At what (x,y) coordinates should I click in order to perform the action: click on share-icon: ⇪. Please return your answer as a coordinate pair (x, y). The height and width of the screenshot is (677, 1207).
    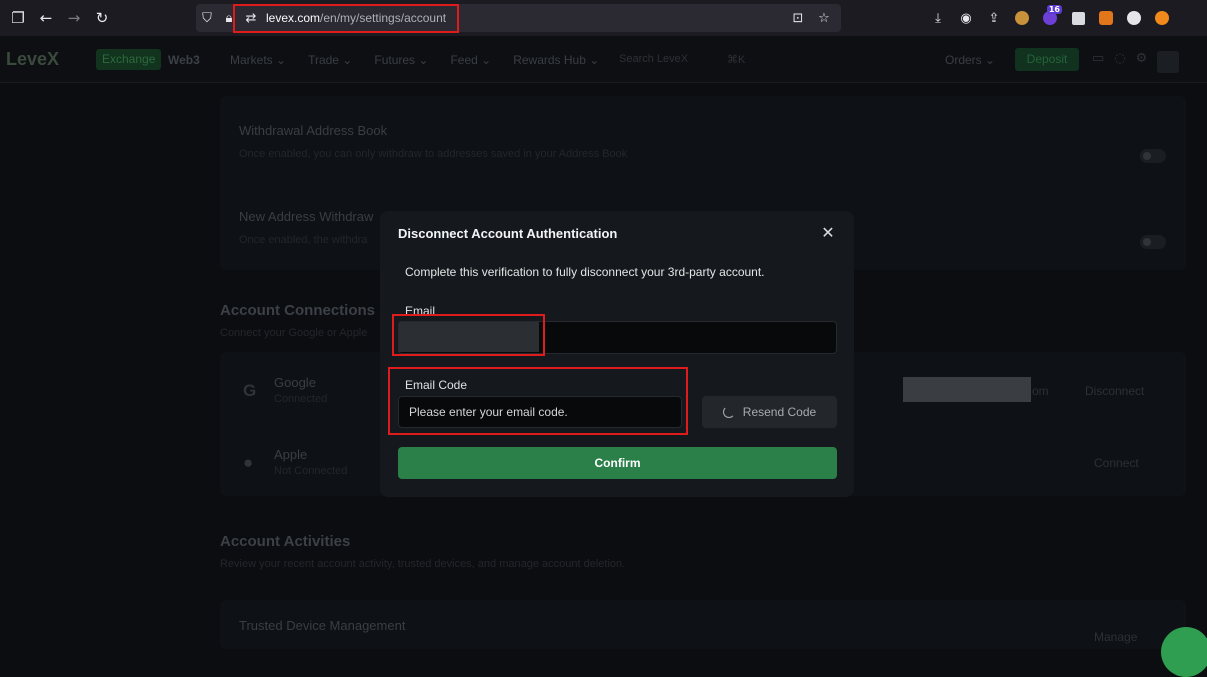
    Looking at the image, I should click on (994, 18).